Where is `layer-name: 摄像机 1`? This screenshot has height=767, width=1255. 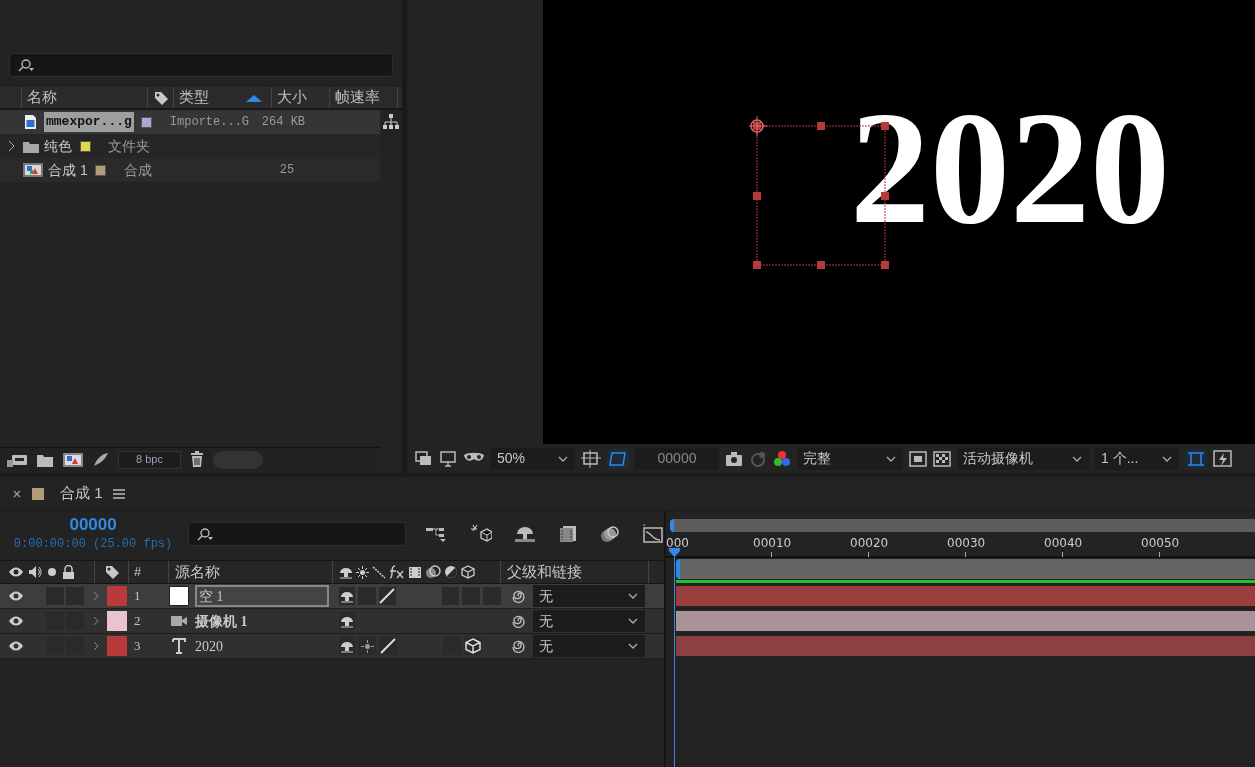 layer-name: 摄像机 1 is located at coordinates (221, 621).